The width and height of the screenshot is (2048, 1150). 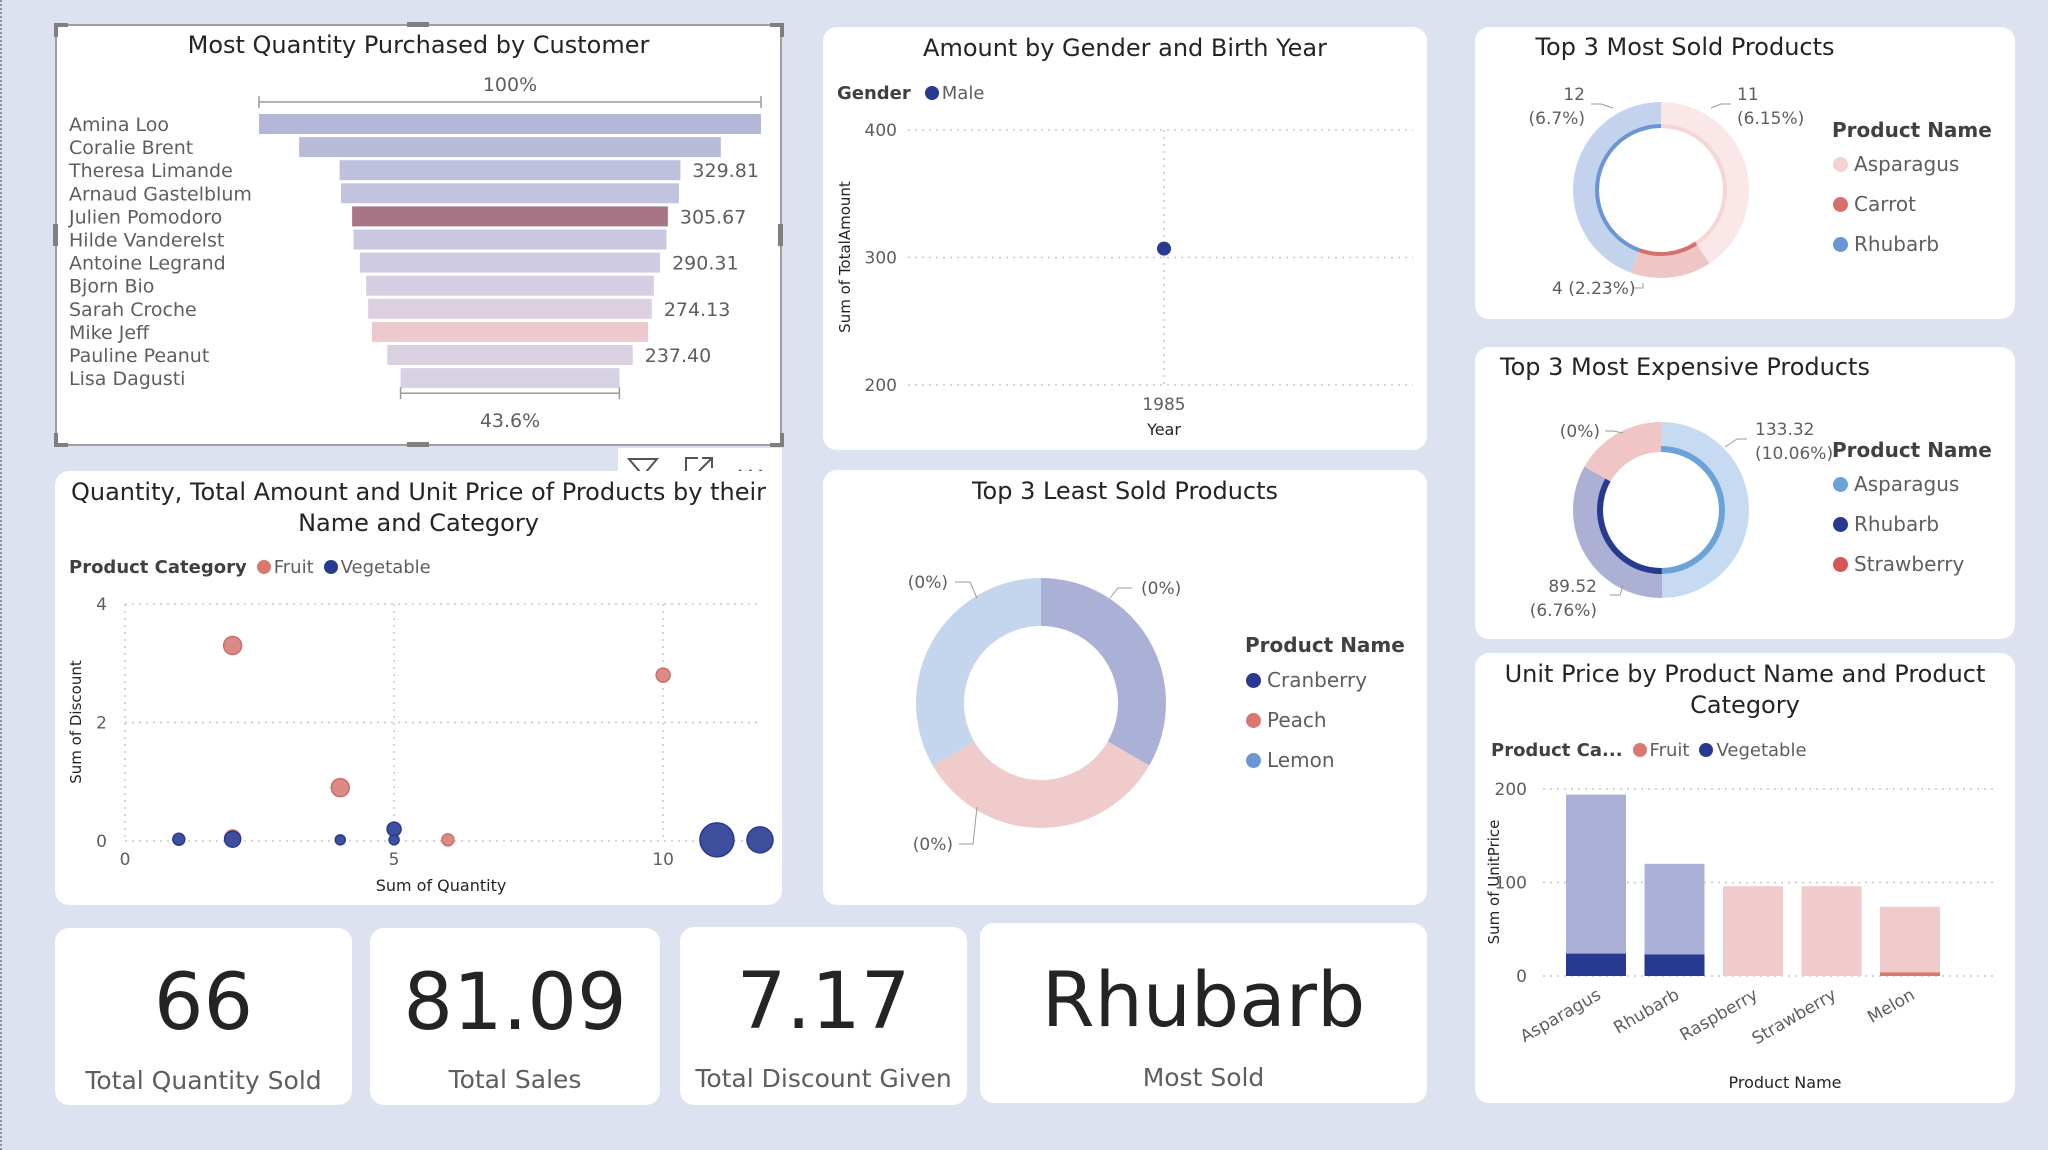 I want to click on scatter-x-tick: 5, so click(x=394, y=860).